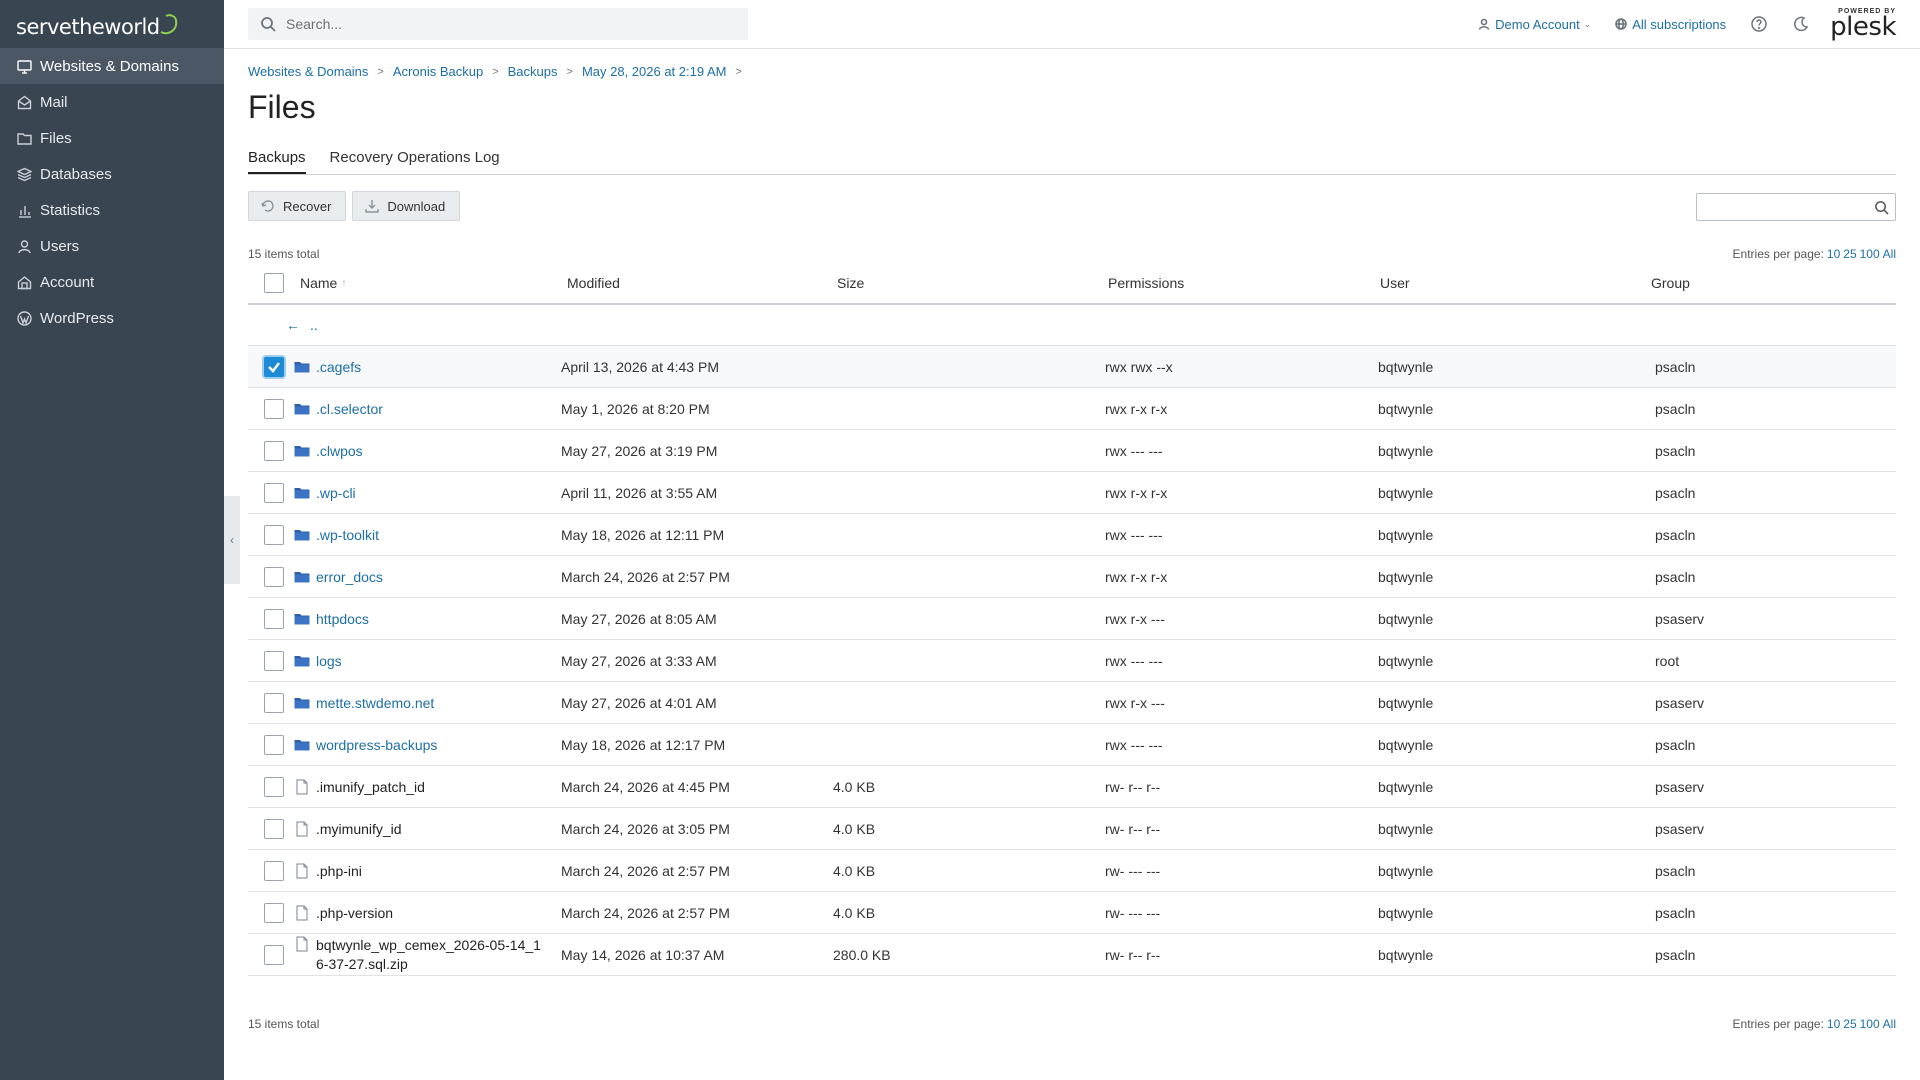 The width and height of the screenshot is (1920, 1080). What do you see at coordinates (1801, 24) in the screenshot?
I see `theme-toggle` at bounding box center [1801, 24].